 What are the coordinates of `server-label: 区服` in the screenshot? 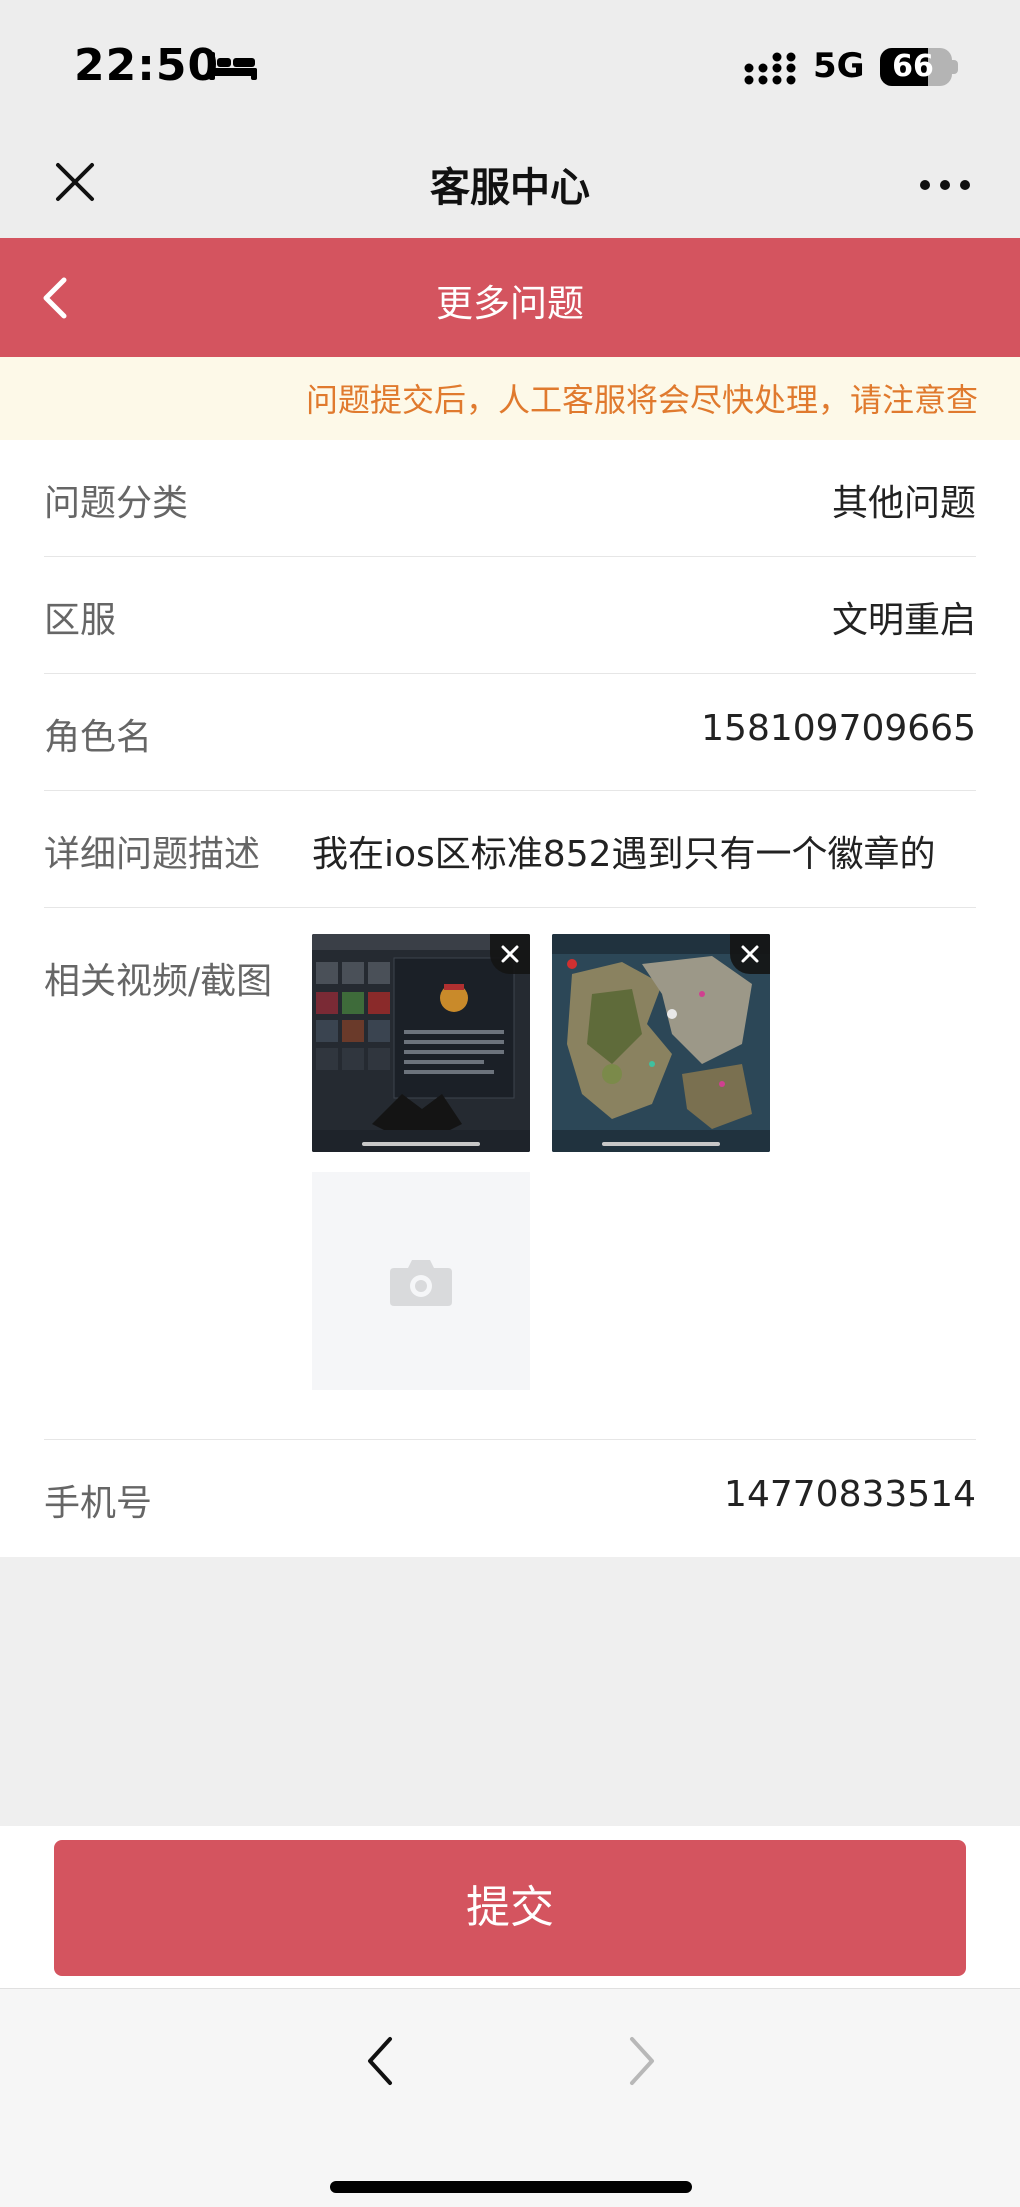 It's located at (80, 620).